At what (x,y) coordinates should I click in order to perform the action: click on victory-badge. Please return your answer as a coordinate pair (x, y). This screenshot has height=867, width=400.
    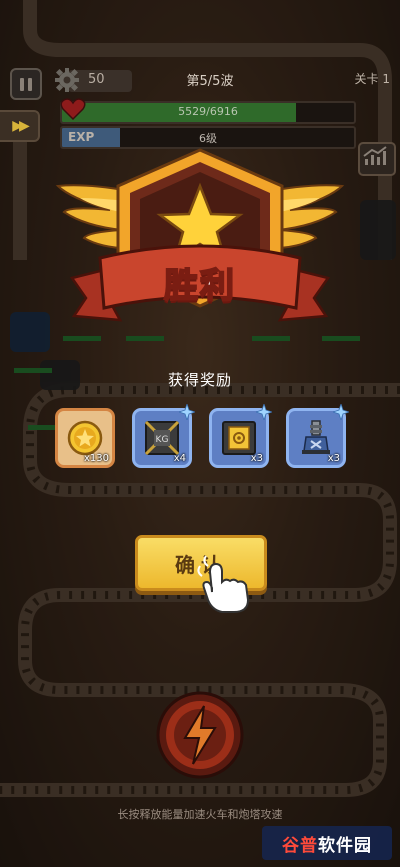
    Looking at the image, I should click on (200, 235).